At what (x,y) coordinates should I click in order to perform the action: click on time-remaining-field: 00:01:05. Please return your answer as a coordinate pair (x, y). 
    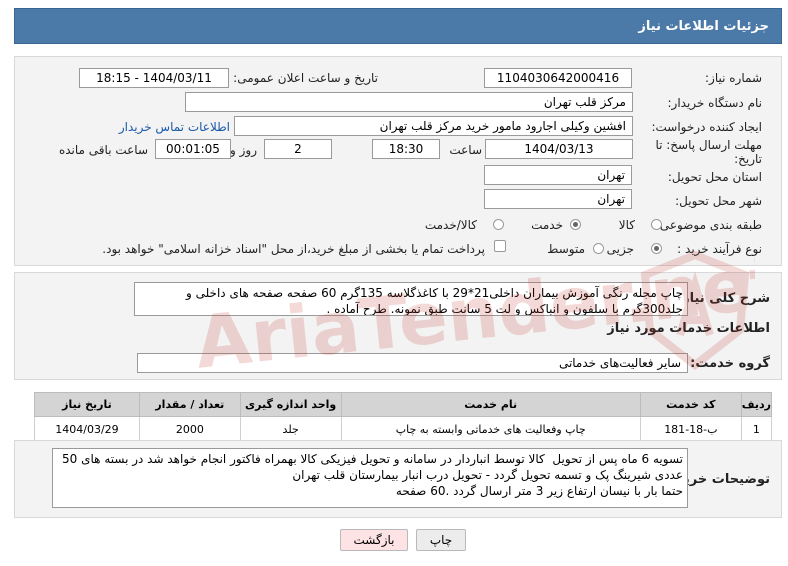
    Looking at the image, I should click on (193, 149).